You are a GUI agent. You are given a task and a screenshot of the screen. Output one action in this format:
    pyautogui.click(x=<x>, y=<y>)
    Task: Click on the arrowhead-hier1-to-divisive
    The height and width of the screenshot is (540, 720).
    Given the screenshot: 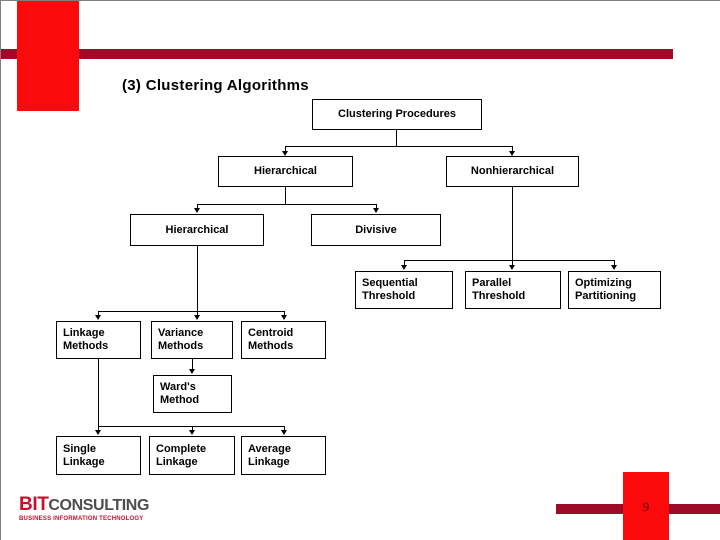 What is the action you would take?
    pyautogui.click(x=376, y=210)
    